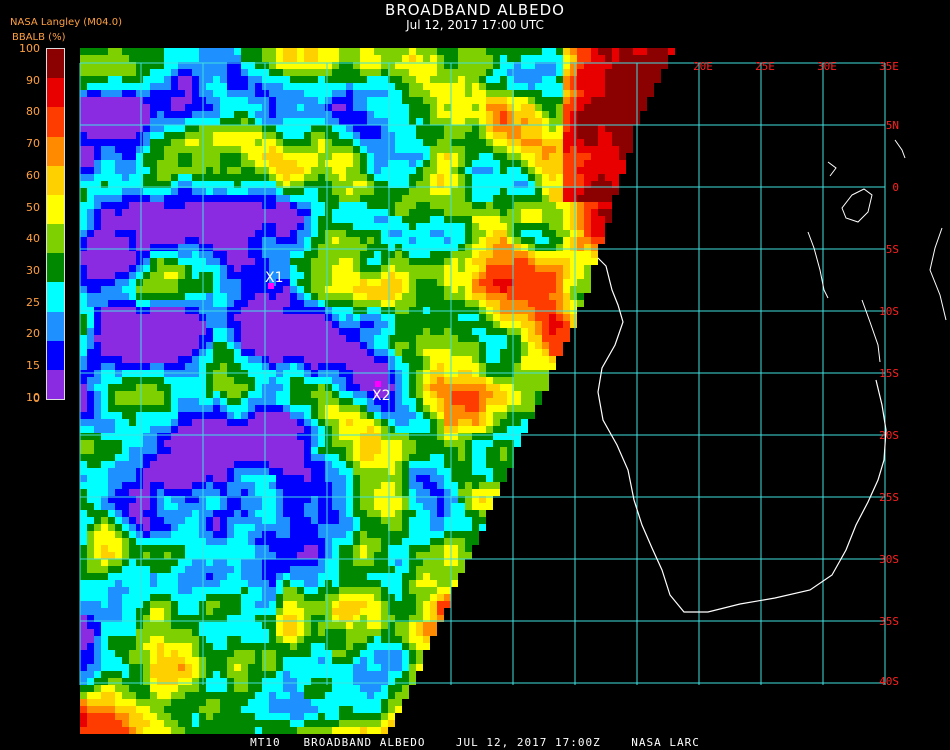  What do you see at coordinates (827, 66) in the screenshot?
I see `longitude-label: 30E` at bounding box center [827, 66].